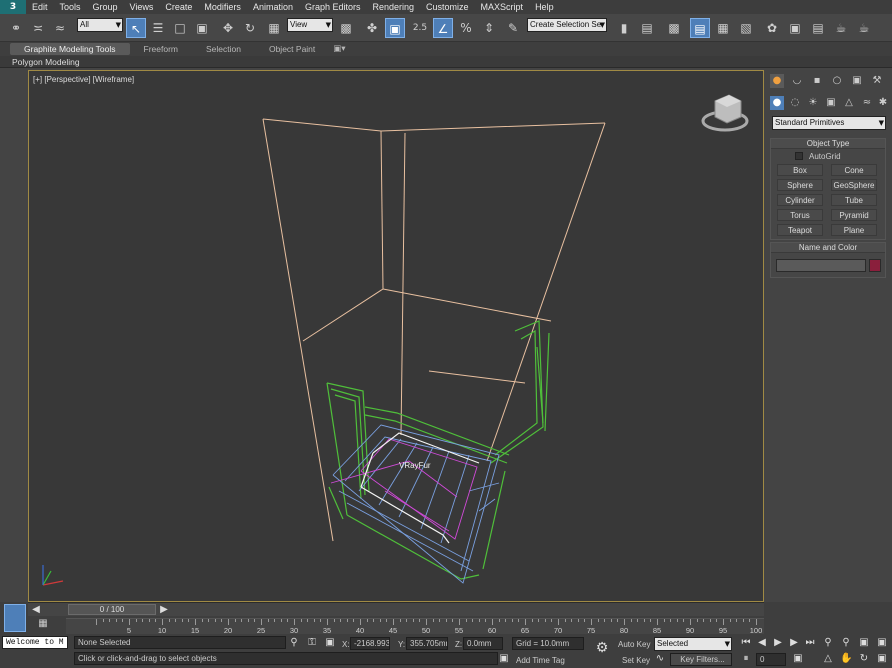 This screenshot has width=892, height=668. Describe the element at coordinates (112, 609) in the screenshot. I see `time-slider: 0 / 100` at that location.